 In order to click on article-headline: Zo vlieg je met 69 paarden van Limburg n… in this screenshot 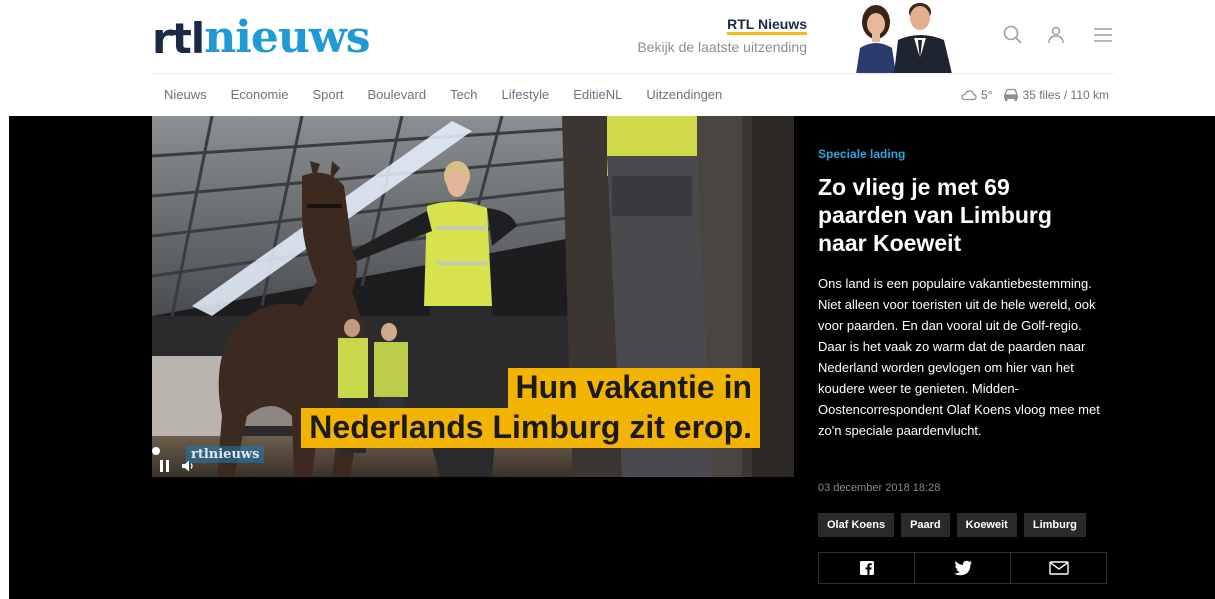, I will do `click(935, 215)`.